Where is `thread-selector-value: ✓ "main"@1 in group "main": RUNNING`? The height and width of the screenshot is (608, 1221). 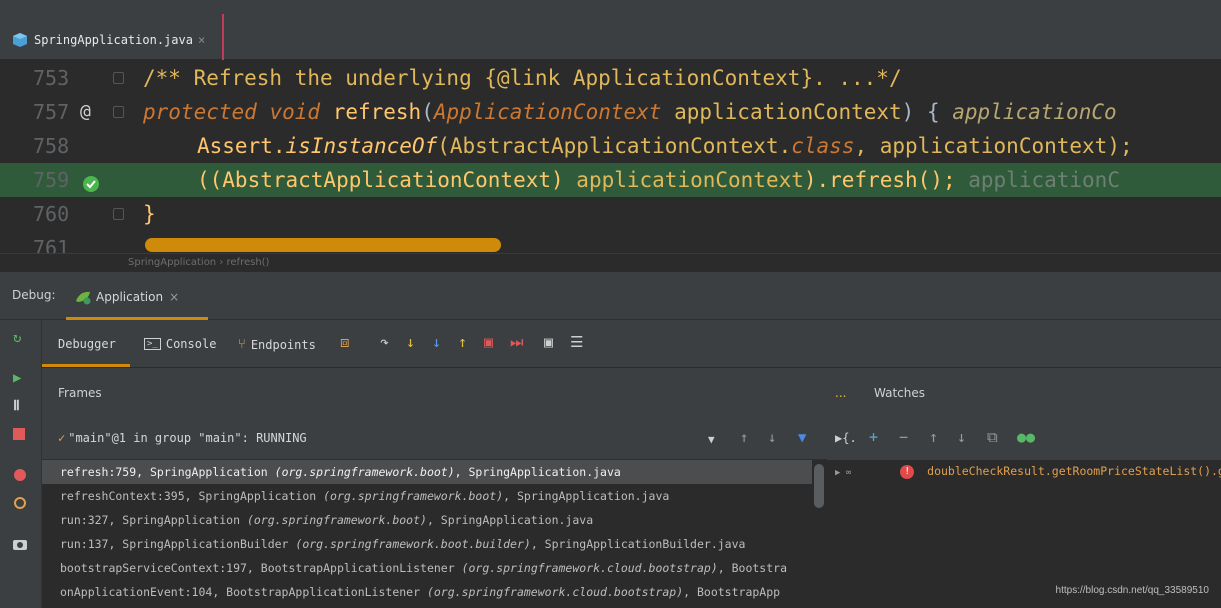 thread-selector-value: ✓ "main"@1 in group "main": RUNNING is located at coordinates (182, 438).